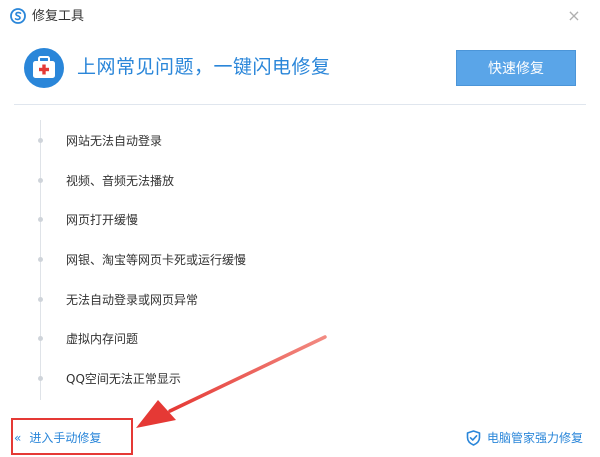 The width and height of the screenshot is (600, 457). What do you see at coordinates (300, 17) in the screenshot?
I see `title-bar: 修复工具 ×` at bounding box center [300, 17].